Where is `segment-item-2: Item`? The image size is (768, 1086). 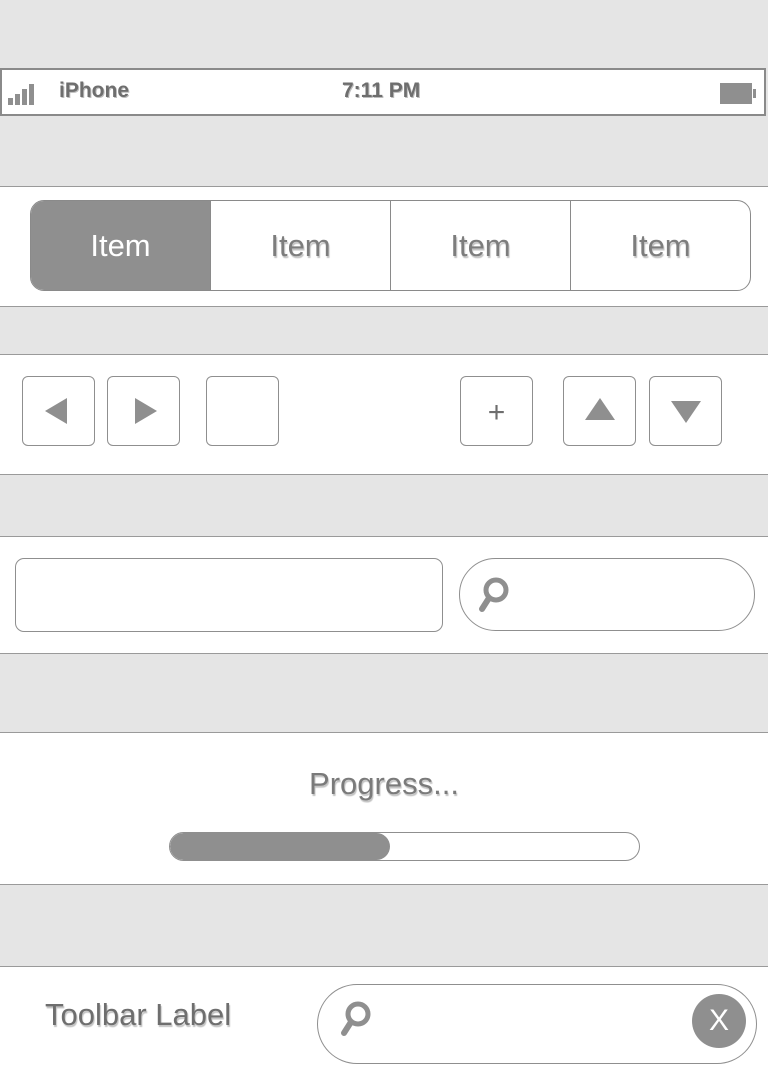
segment-item-2: Item is located at coordinates (300, 245).